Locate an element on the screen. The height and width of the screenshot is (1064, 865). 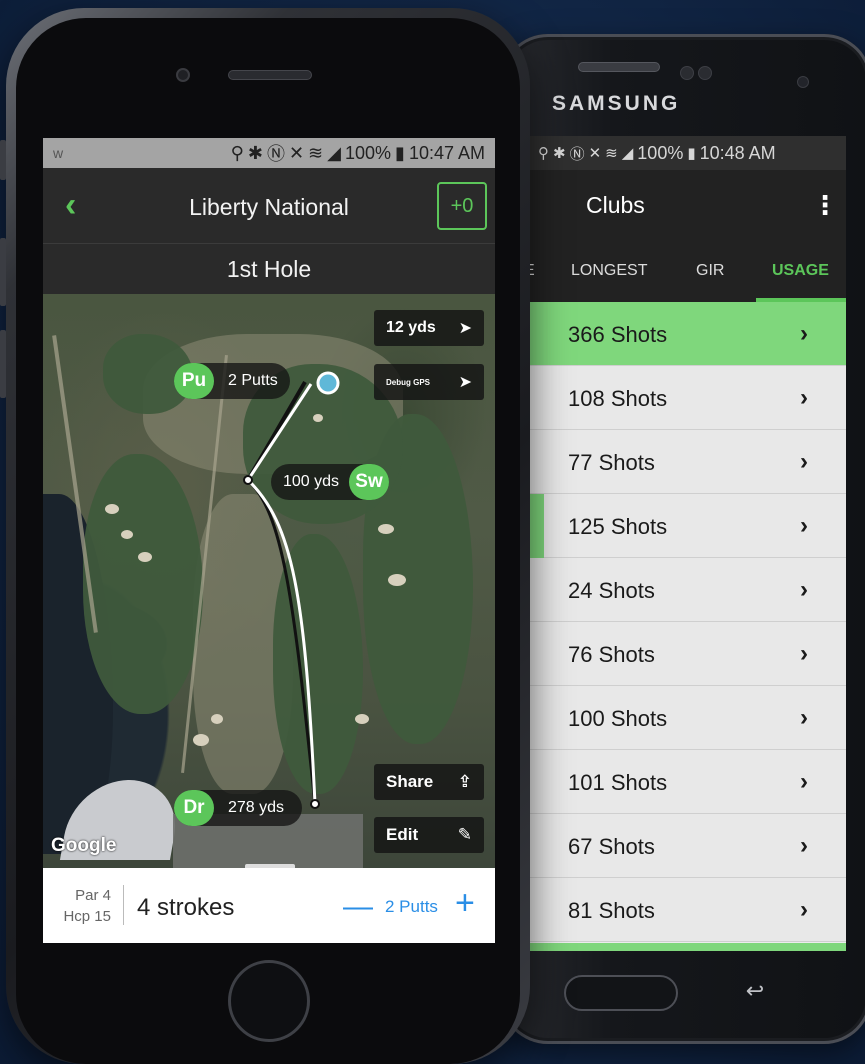
list-bottom-accent is located at coordinates (687, 947).